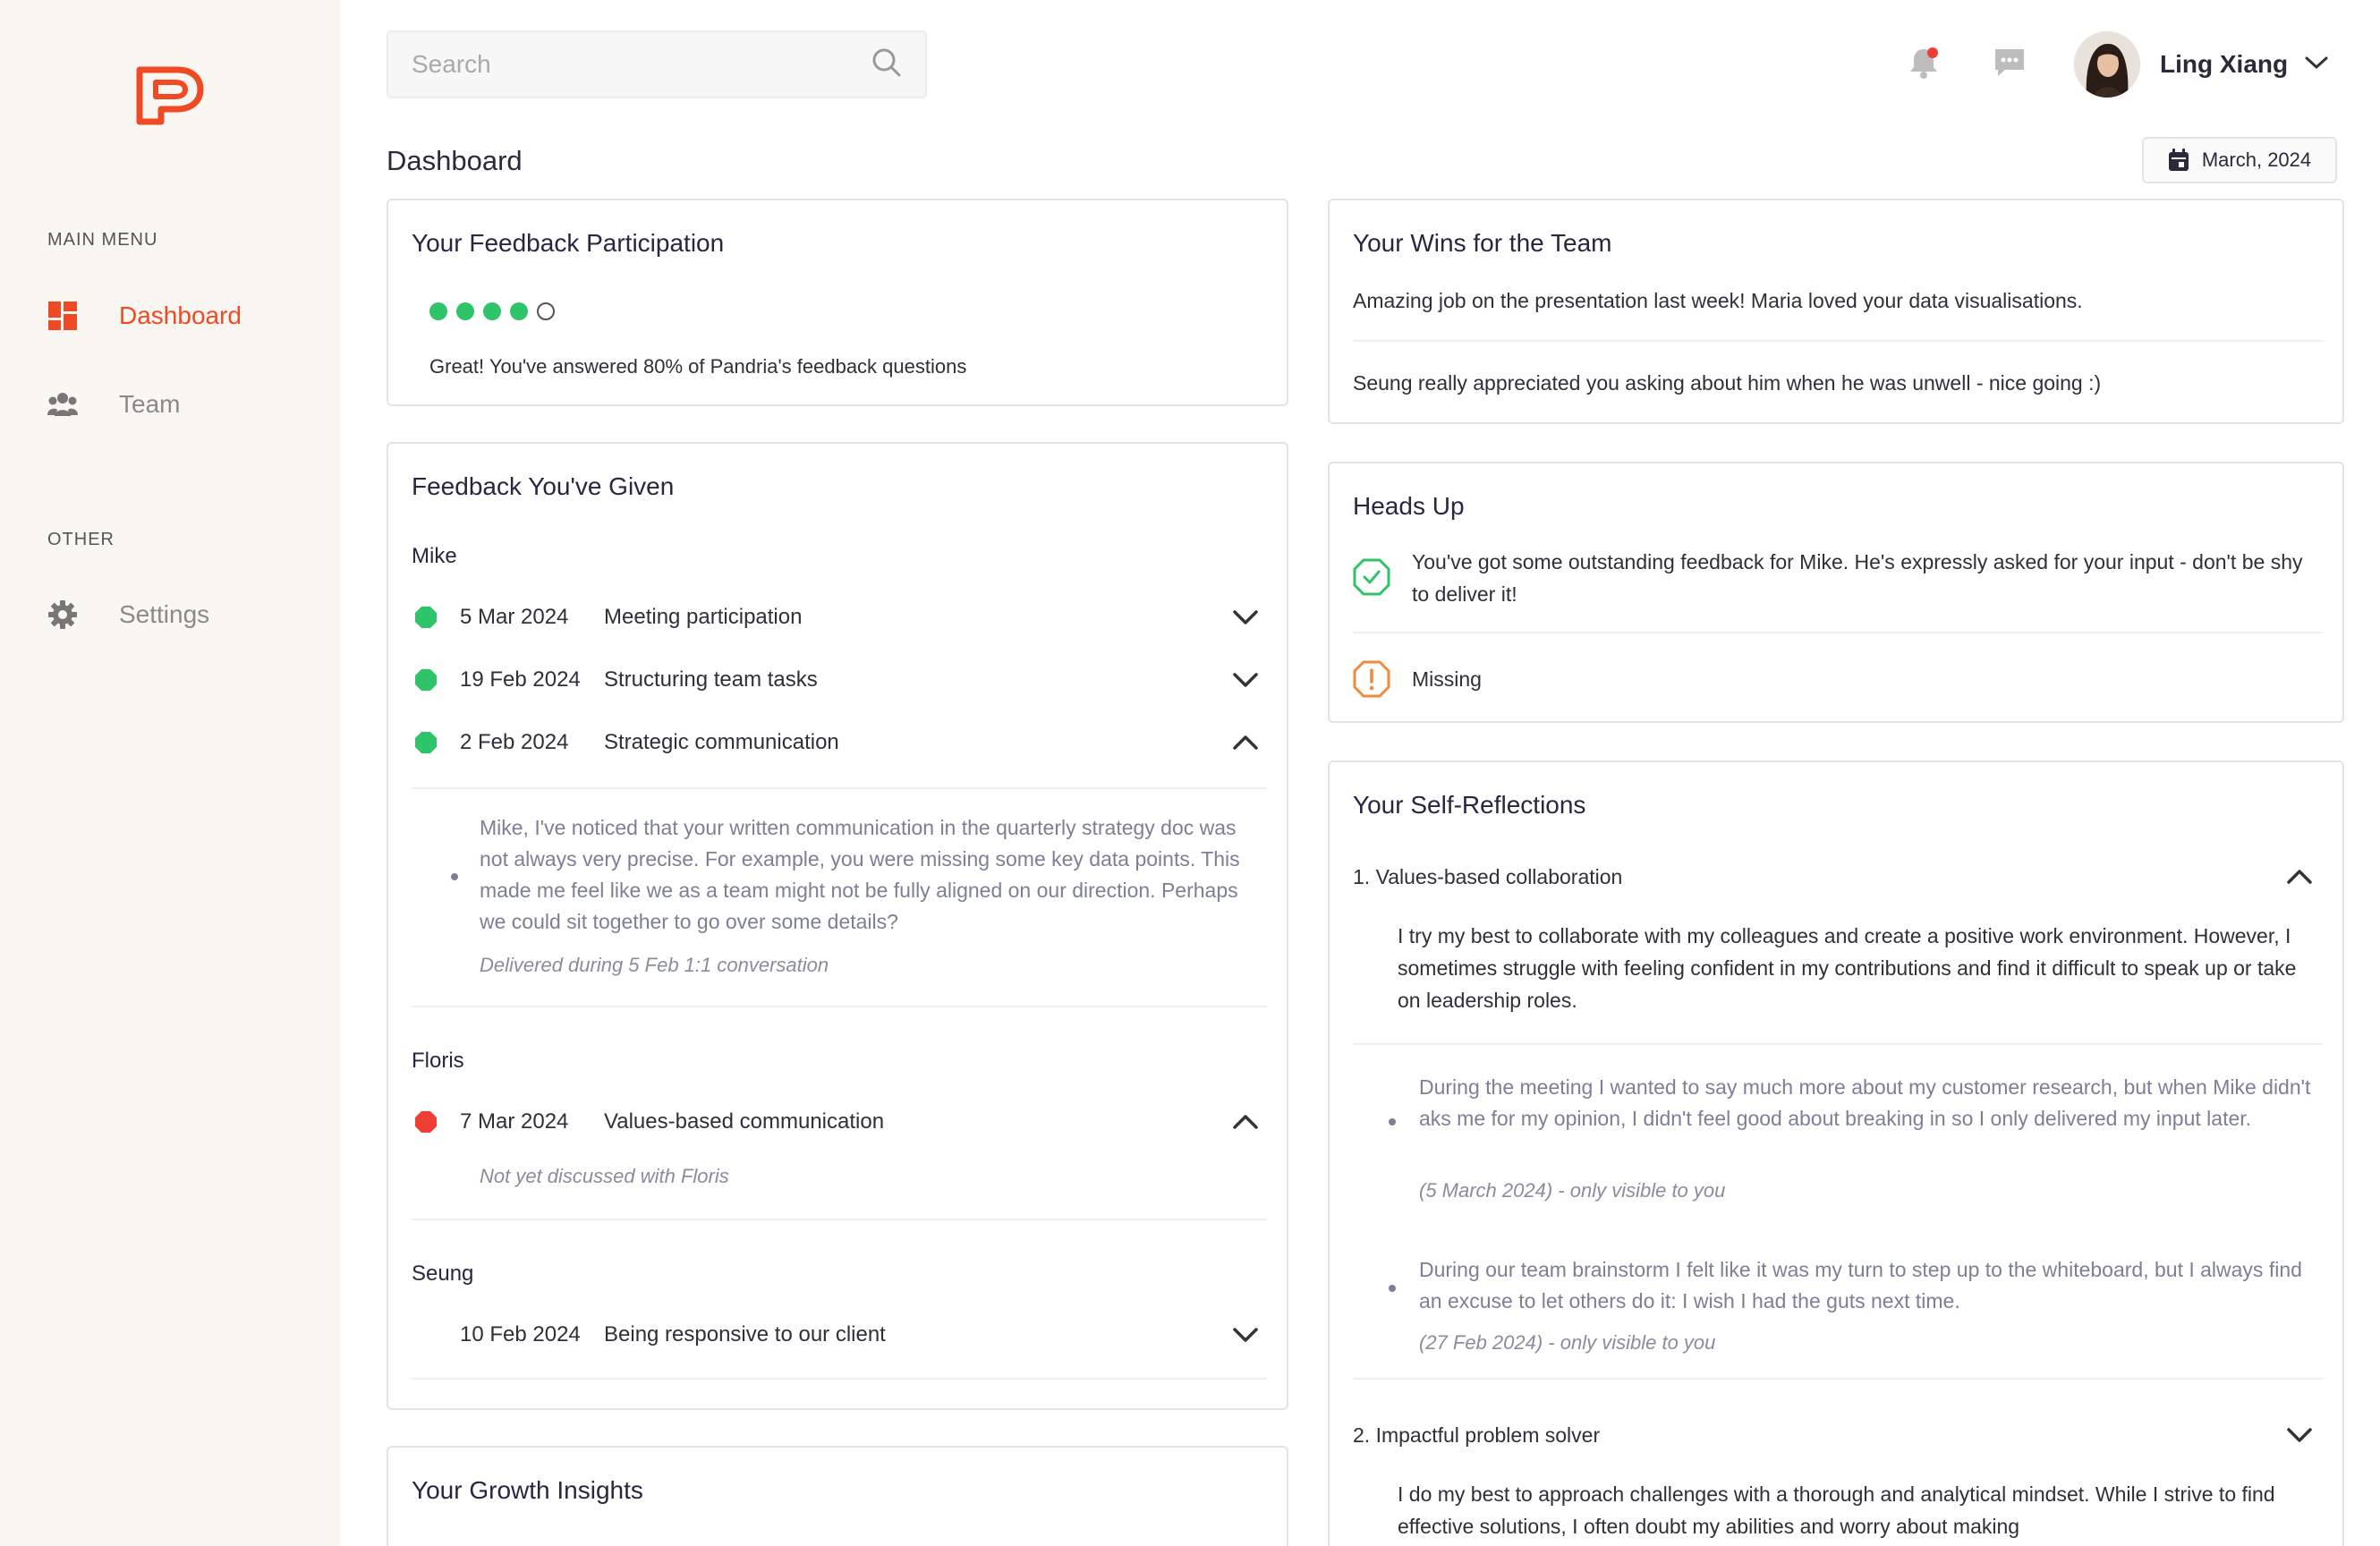 The image size is (2380, 1546). What do you see at coordinates (543, 486) in the screenshot?
I see `feedback-given-title: Feedback You've Given` at bounding box center [543, 486].